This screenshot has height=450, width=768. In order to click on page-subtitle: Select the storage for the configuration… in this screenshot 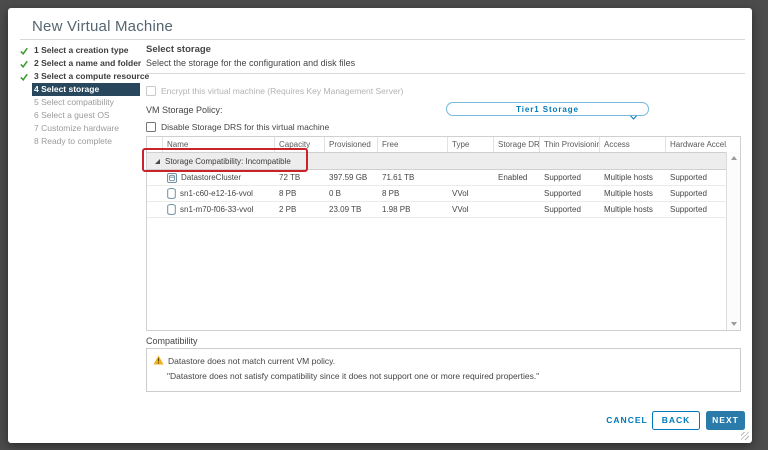, I will do `click(251, 63)`.